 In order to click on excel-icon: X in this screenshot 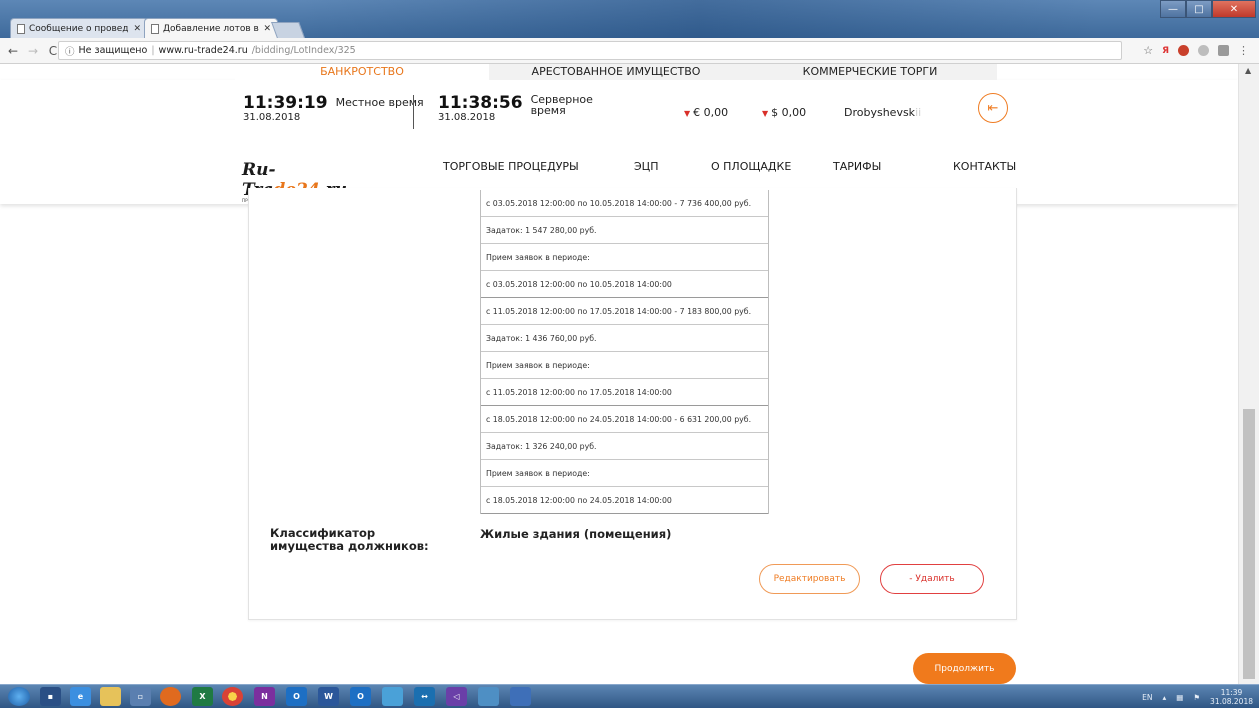, I will do `click(202, 696)`.